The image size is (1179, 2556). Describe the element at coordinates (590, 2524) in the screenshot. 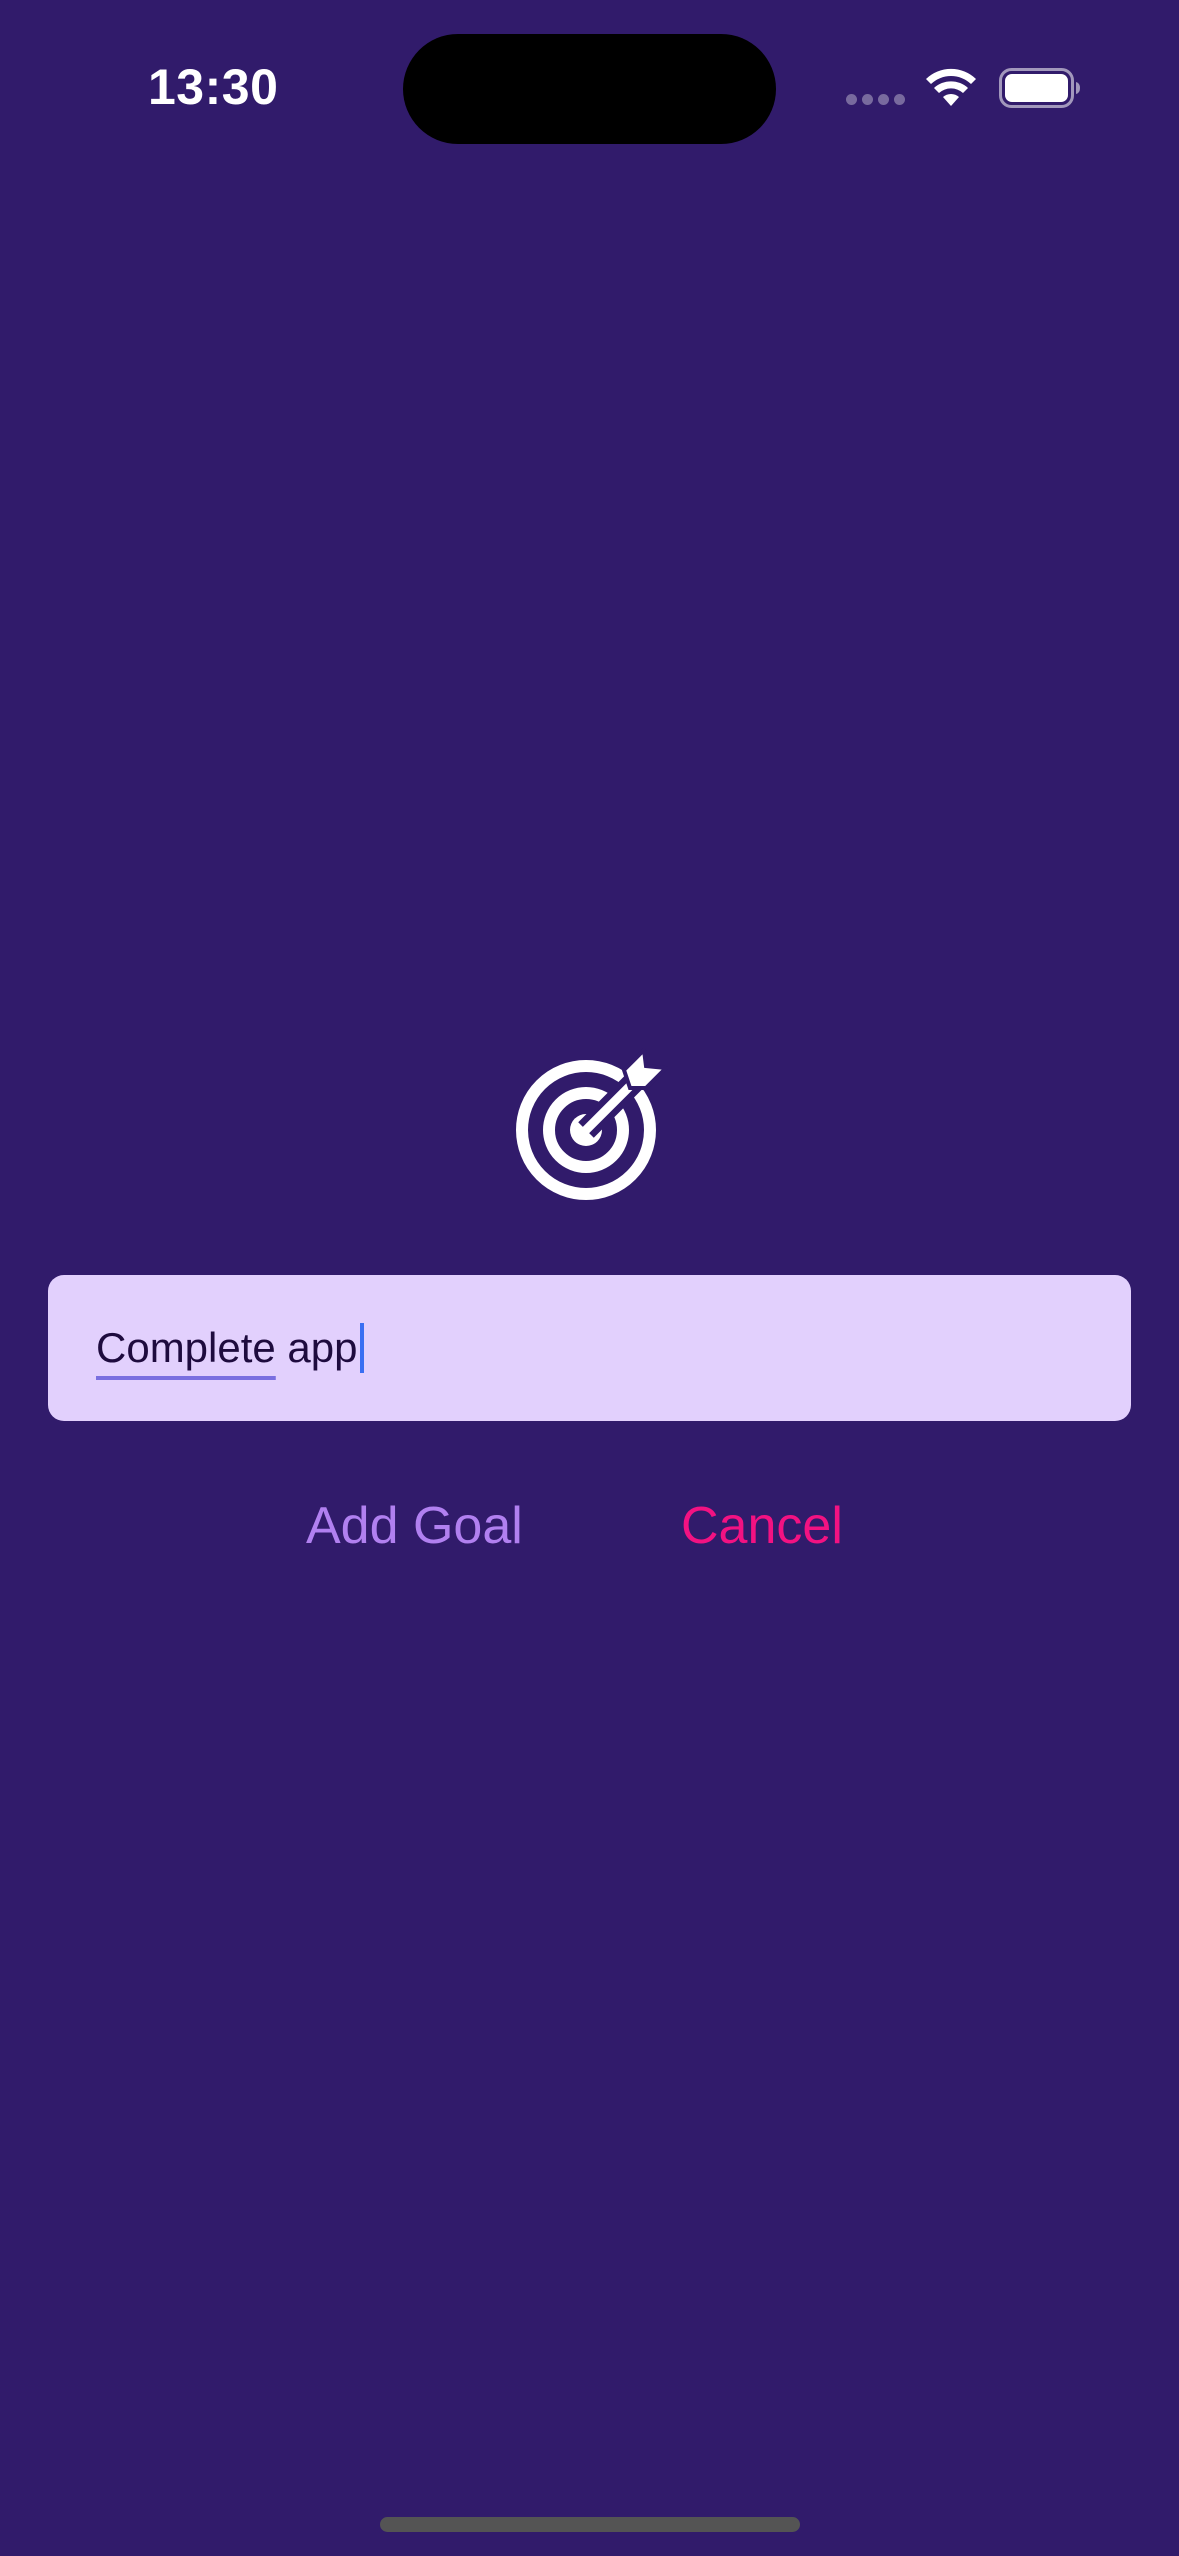

I see `home-indicator` at that location.